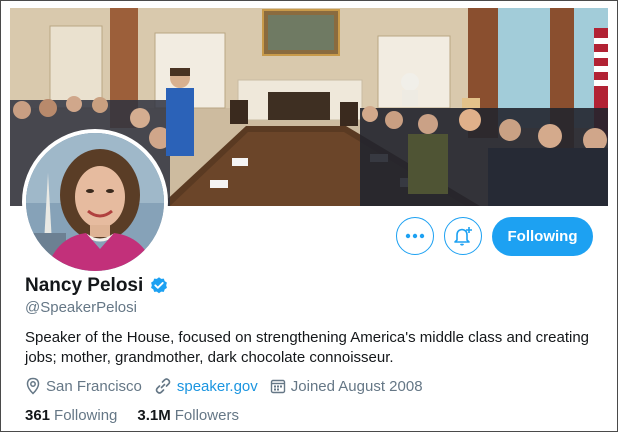  I want to click on following-stat-link: 361 Following, so click(71, 415).